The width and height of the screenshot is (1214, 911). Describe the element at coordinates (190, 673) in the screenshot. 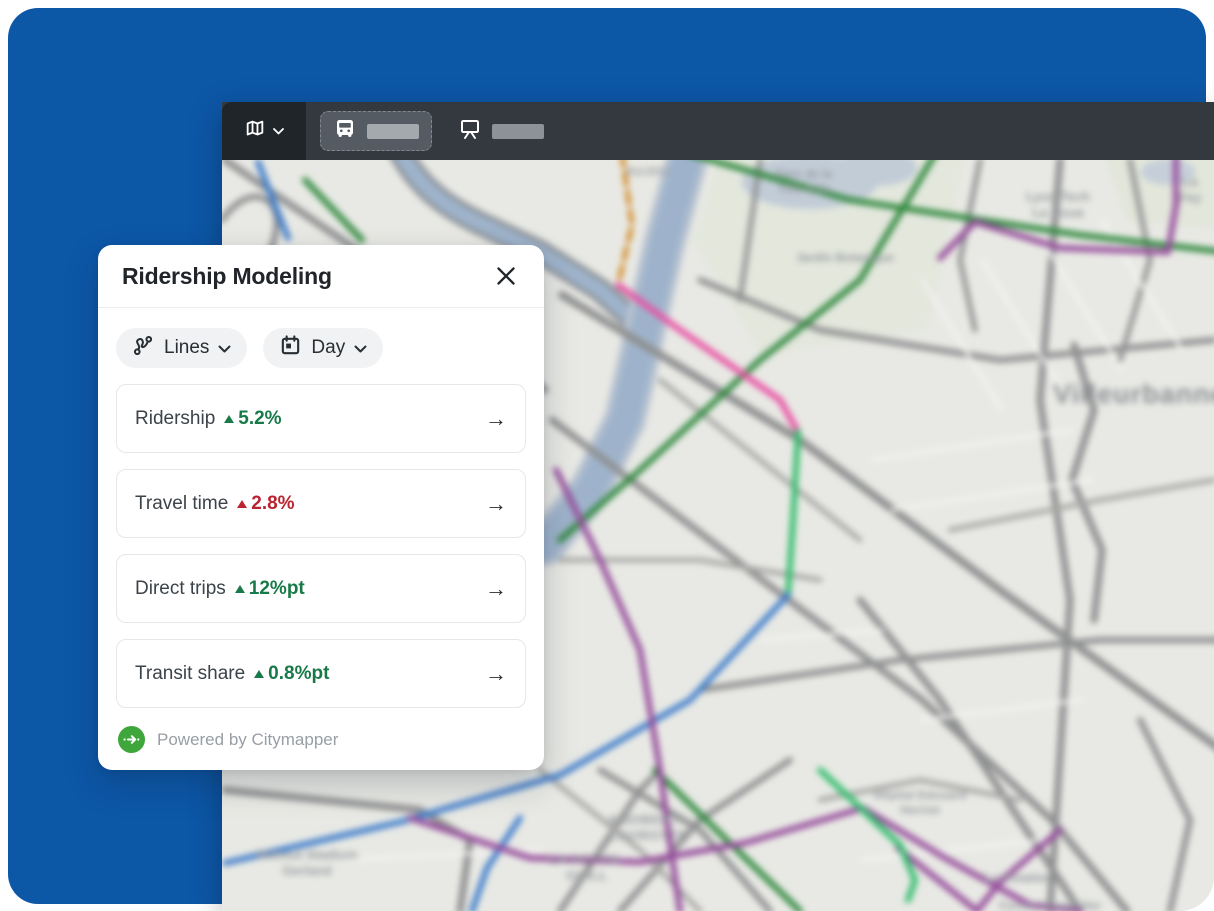

I see `metric-label: Transit share` at that location.